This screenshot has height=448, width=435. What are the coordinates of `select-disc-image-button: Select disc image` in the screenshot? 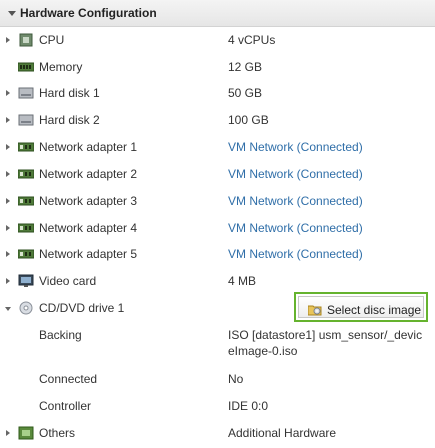 It's located at (361, 307).